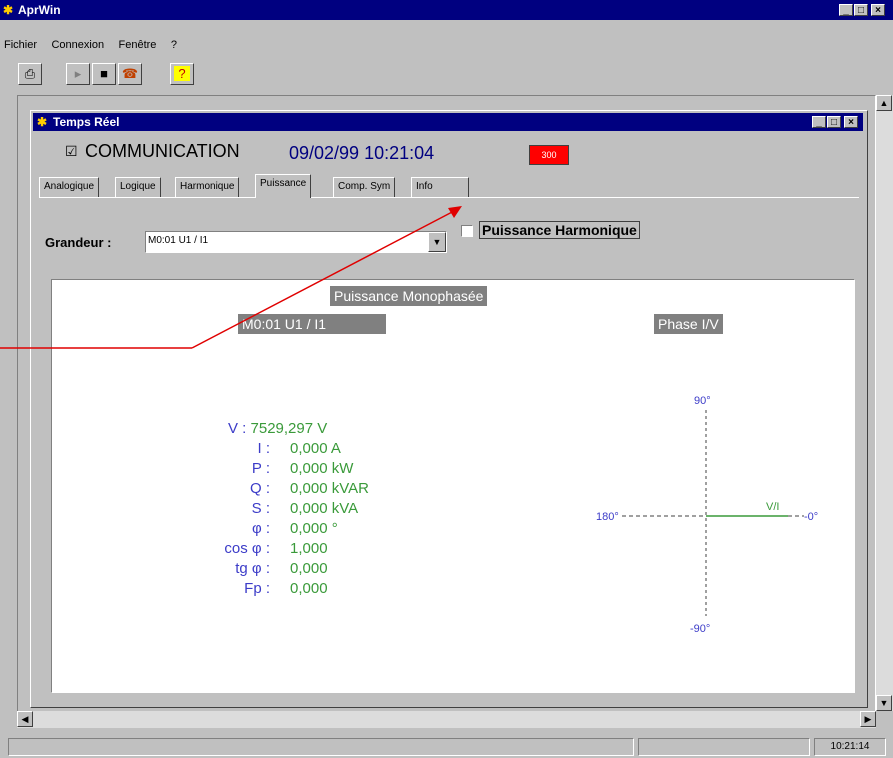 The height and width of the screenshot is (758, 893). I want to click on tab-puissance: Puissance, so click(283, 186).